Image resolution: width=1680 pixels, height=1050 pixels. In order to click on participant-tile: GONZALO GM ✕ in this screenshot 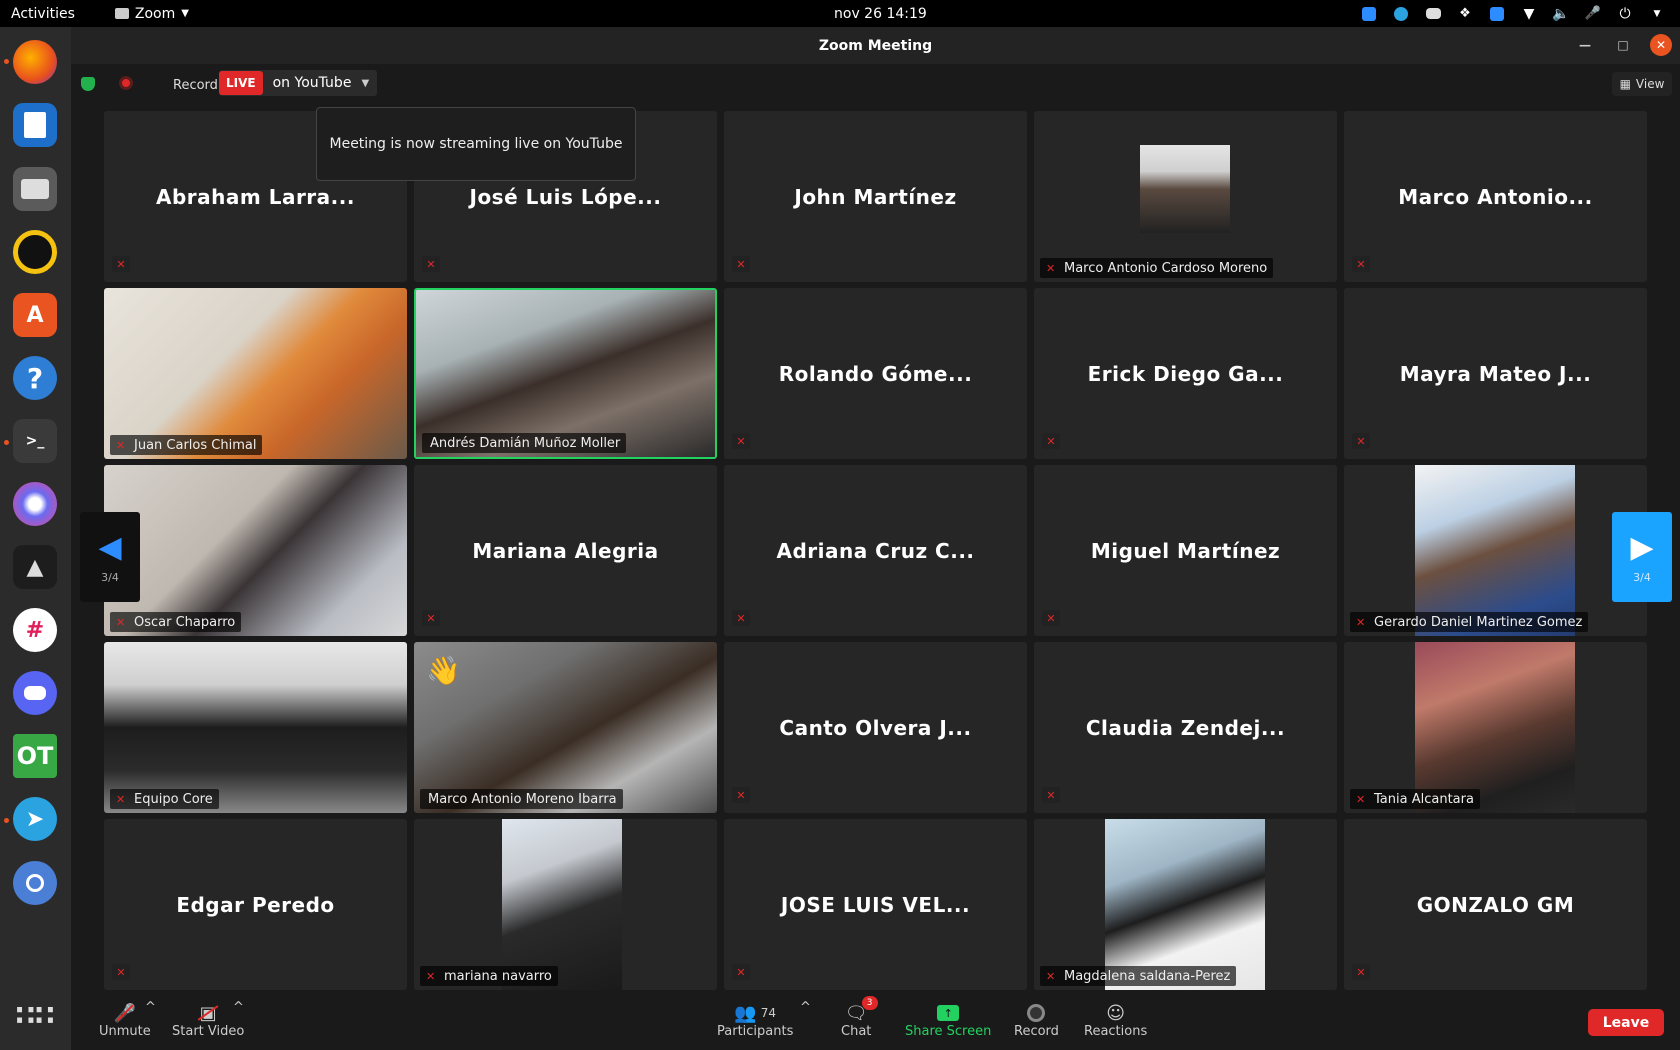, I will do `click(1495, 904)`.